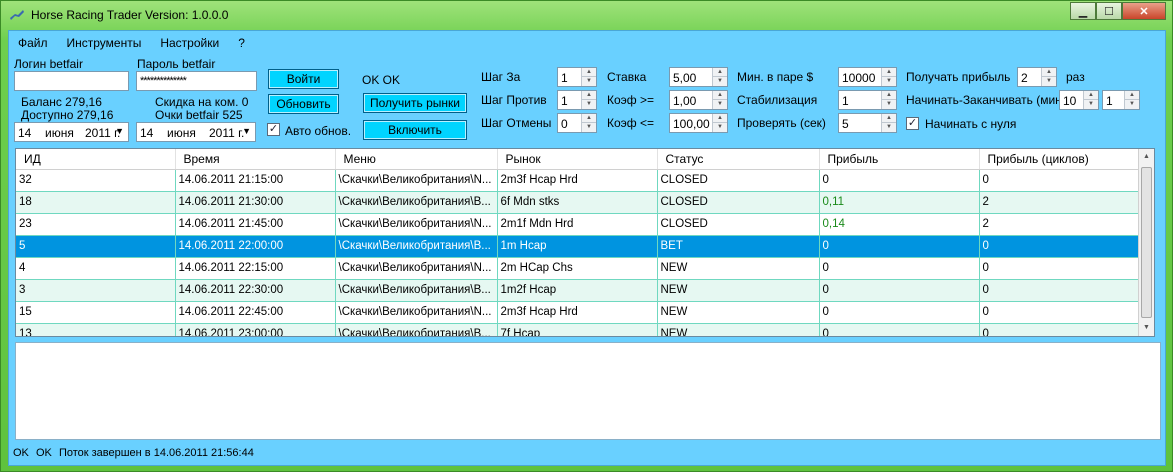  What do you see at coordinates (67, 115) in the screenshot?
I see `available-text: Доступно 279,16` at bounding box center [67, 115].